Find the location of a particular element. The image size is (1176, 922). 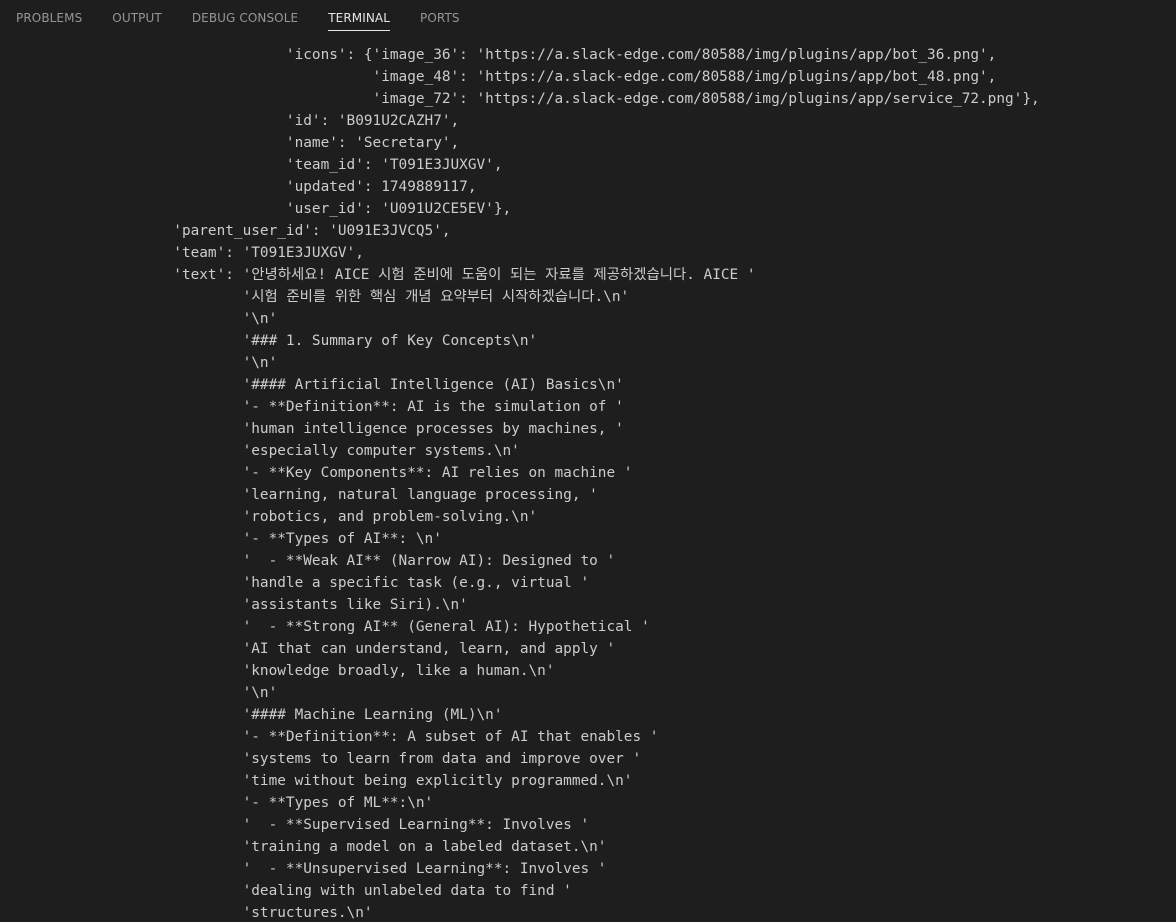

terminal-line: 'team_id': 'T091E3JUXGV', is located at coordinates (251, 165).